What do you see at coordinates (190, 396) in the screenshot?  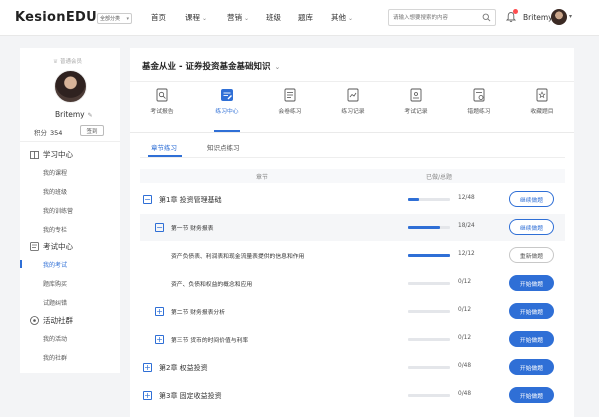 I see `chapter-name: 第3章 固定收益投资` at bounding box center [190, 396].